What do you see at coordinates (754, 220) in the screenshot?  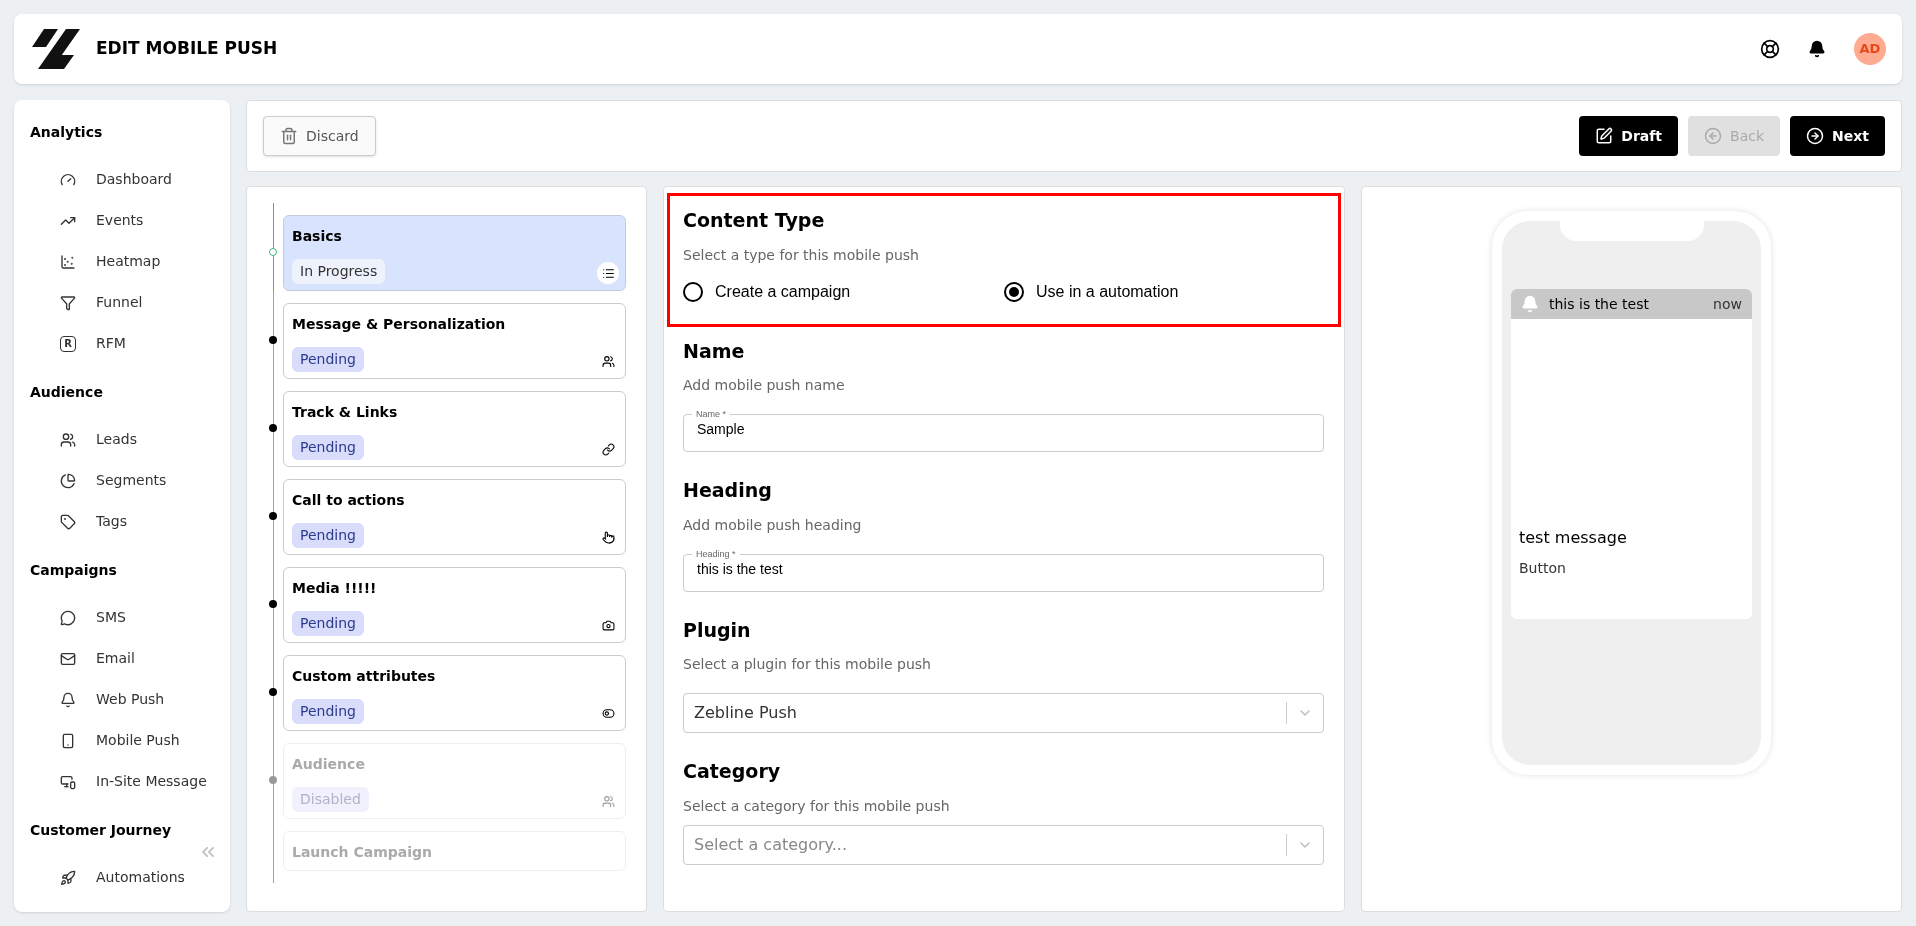 I see `section-title: Content Type` at bounding box center [754, 220].